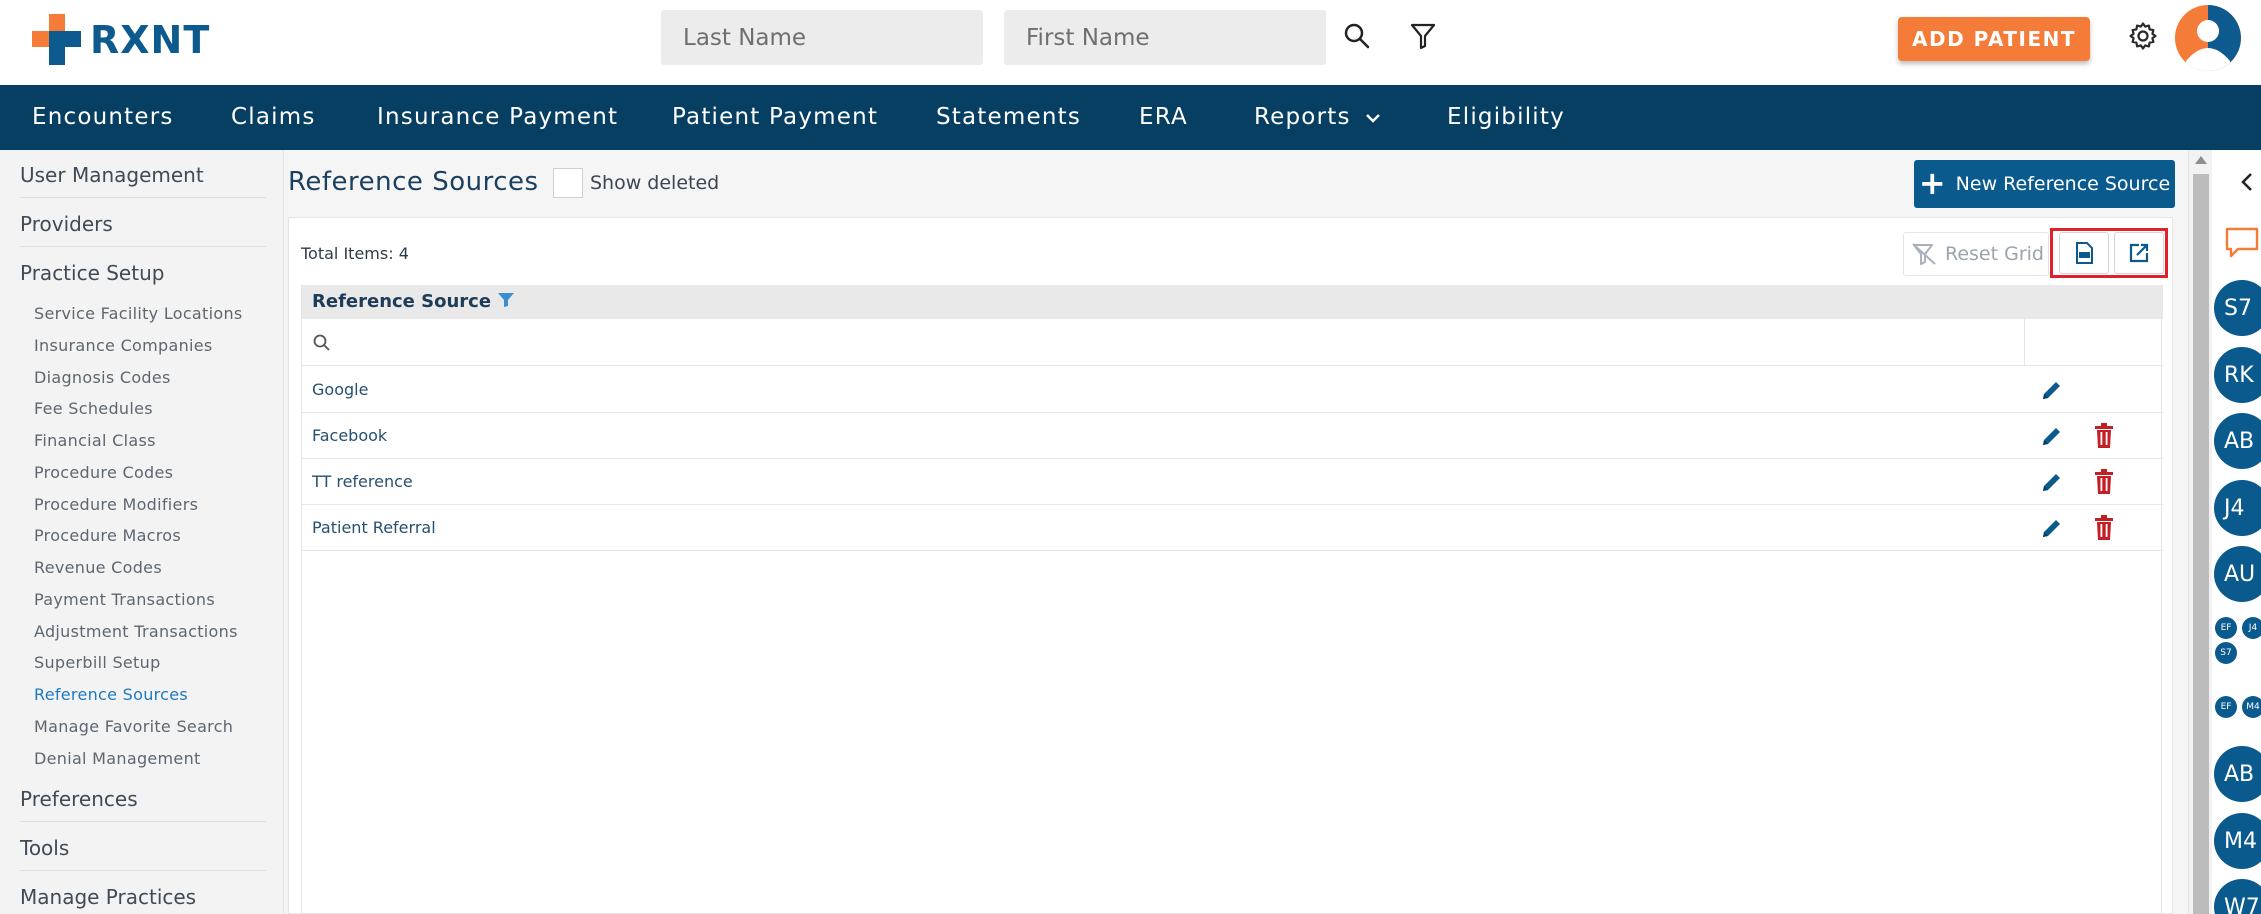 This screenshot has height=914, width=2261. What do you see at coordinates (1423, 36) in the screenshot?
I see `filter-icon` at bounding box center [1423, 36].